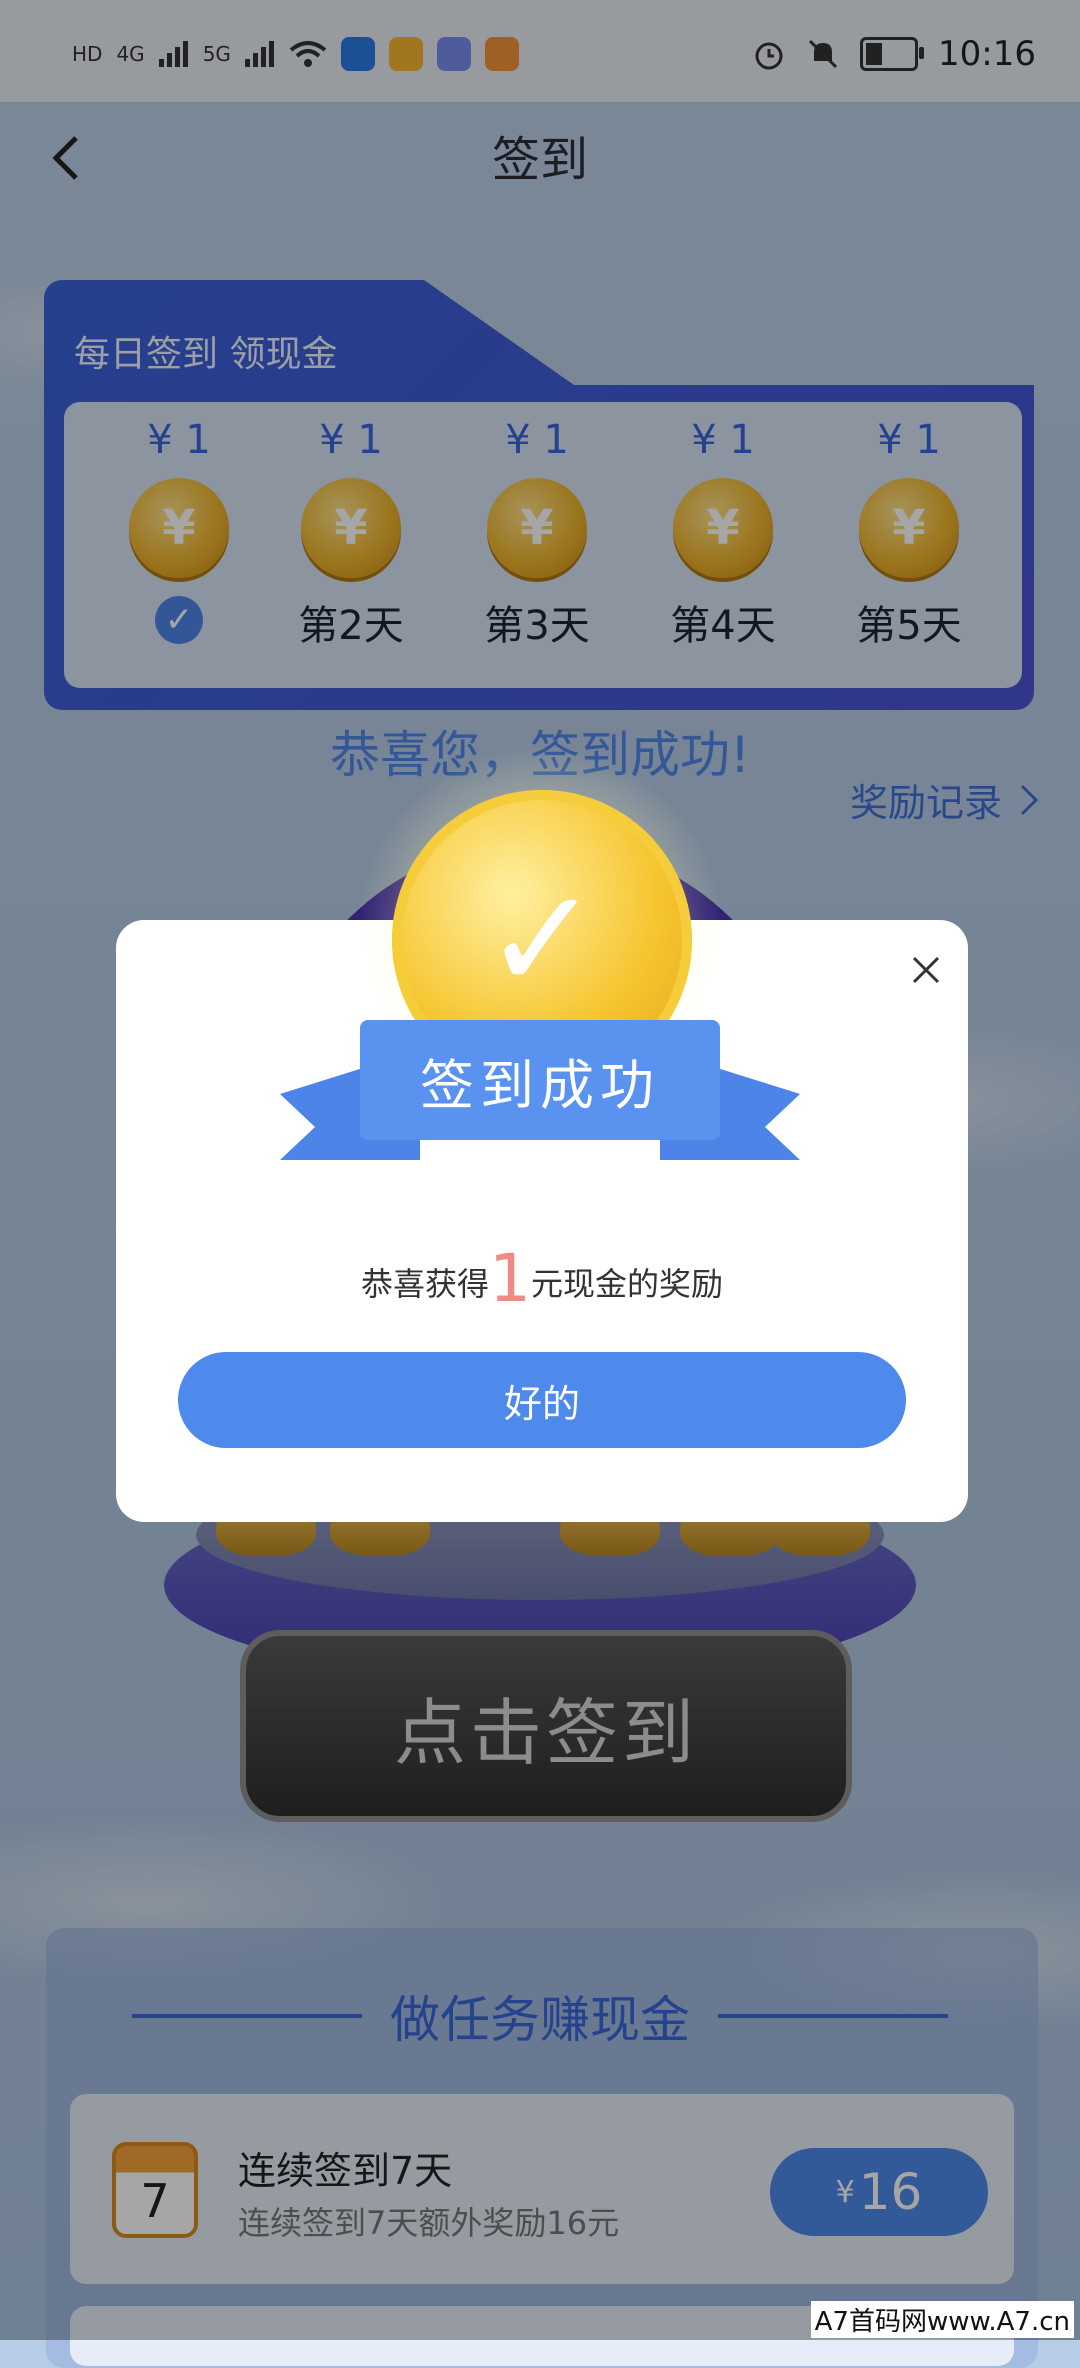 Image resolution: width=1080 pixels, height=2368 pixels. I want to click on watermark: A7首码网www.A7.cn, so click(942, 2319).